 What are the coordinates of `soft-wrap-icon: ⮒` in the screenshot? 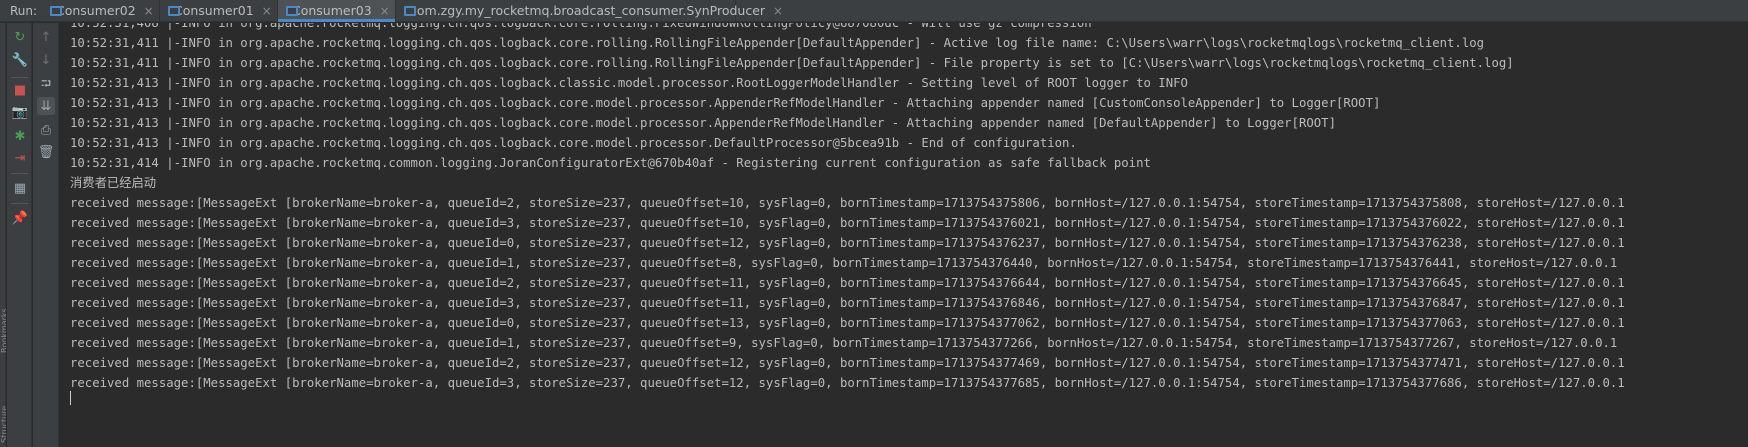 It's located at (46, 84).